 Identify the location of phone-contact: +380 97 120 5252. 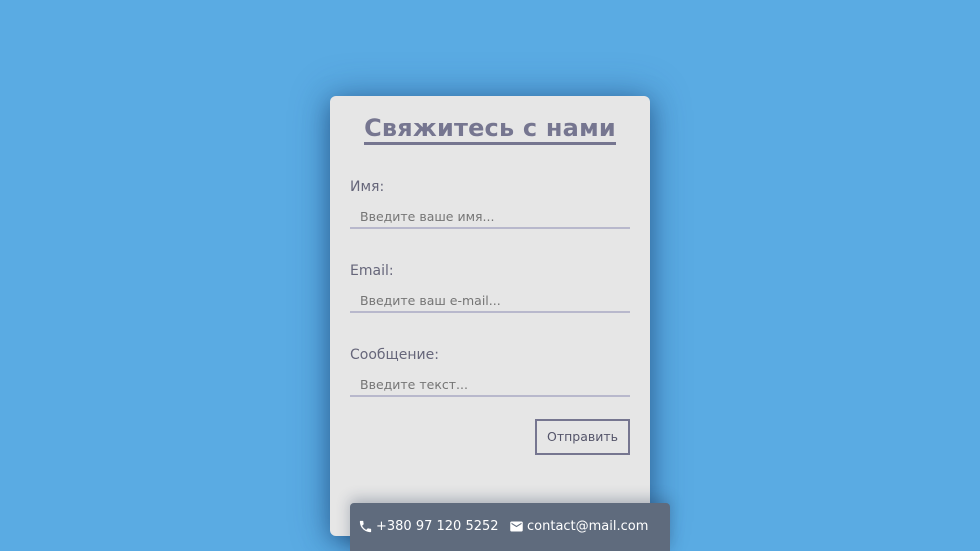
(428, 526).